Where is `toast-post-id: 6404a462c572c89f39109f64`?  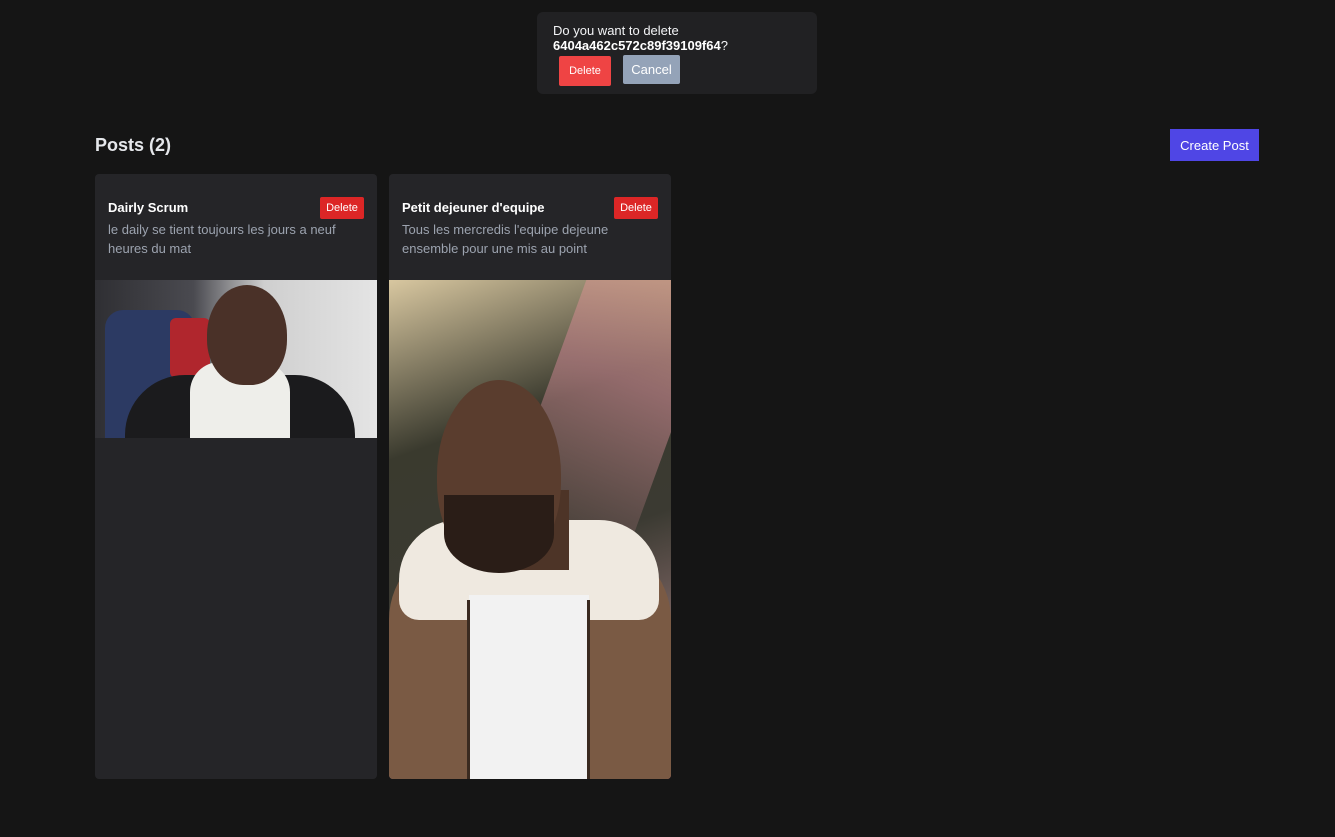 toast-post-id: 6404a462c572c89f39109f64 is located at coordinates (637, 45).